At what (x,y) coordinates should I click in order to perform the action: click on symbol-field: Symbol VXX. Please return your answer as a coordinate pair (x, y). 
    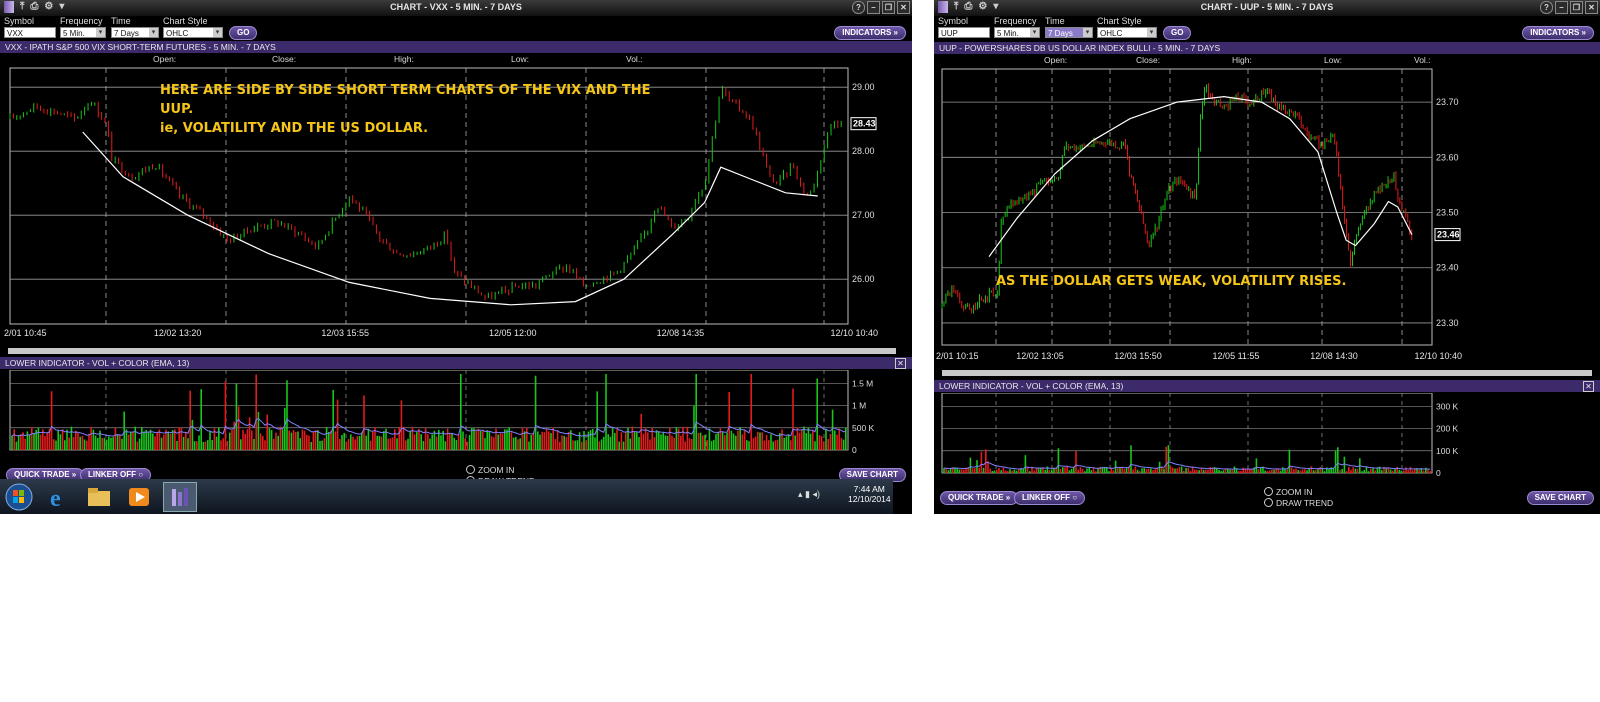
    Looking at the image, I should click on (30, 27).